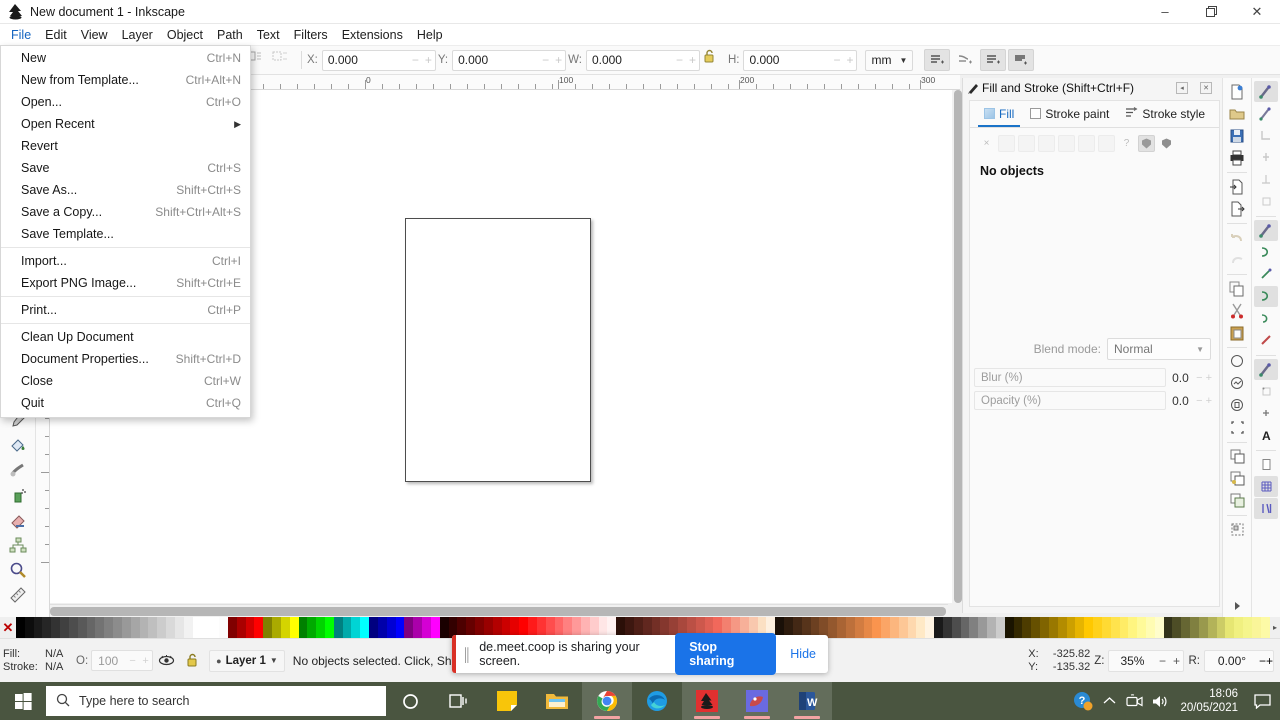 The width and height of the screenshot is (1280, 720). Describe the element at coordinates (1237, 186) in the screenshot. I see `import-icon` at that location.